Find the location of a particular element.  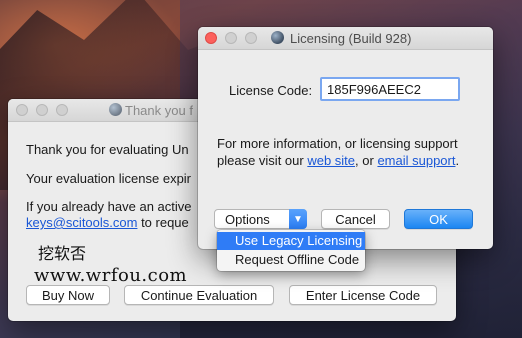

active-license-message: If you already have an active is located at coordinates (109, 206).